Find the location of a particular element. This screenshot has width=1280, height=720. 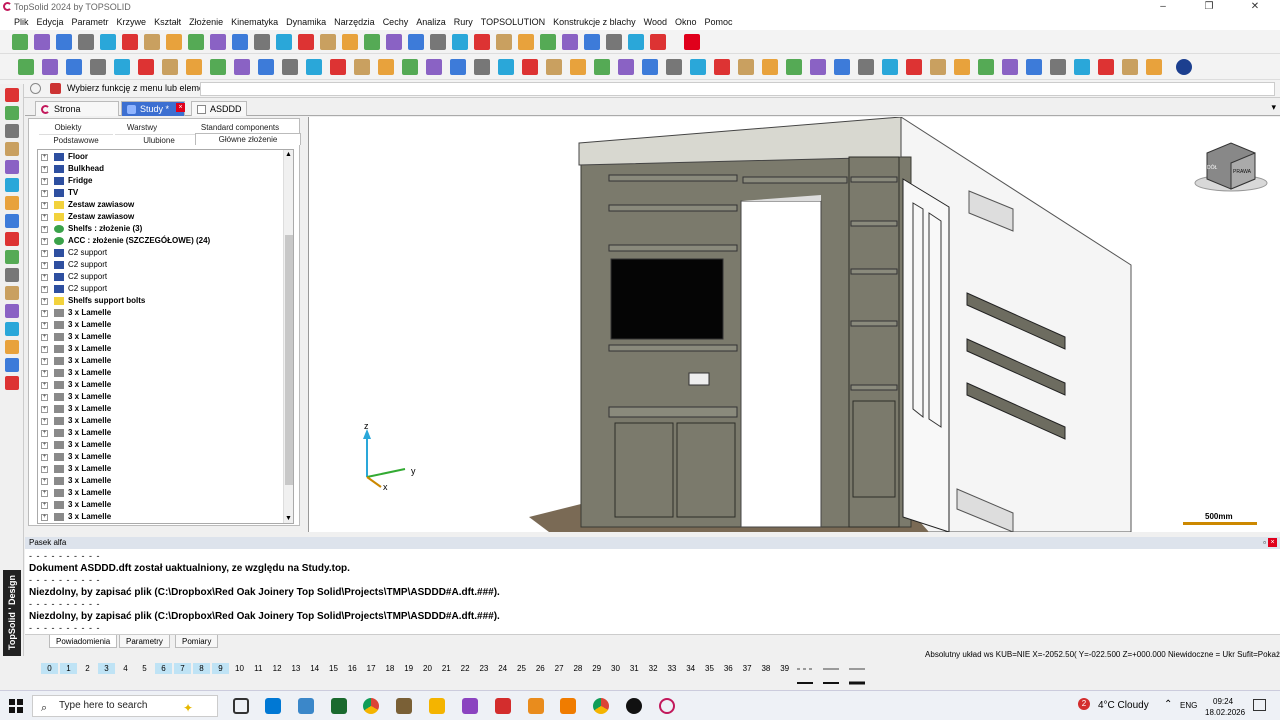

menu-item: Rury is located at coordinates (463, 22).